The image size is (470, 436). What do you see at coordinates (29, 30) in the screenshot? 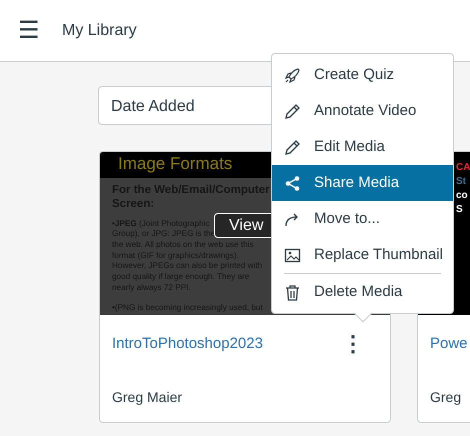
I see `menu-icon: ☰` at bounding box center [29, 30].